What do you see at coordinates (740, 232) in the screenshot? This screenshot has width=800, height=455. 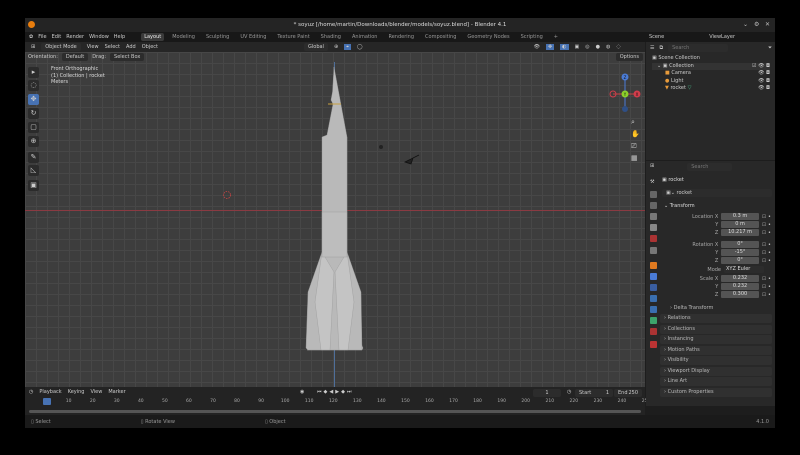 I see `location-field: 10.217 m` at bounding box center [740, 232].